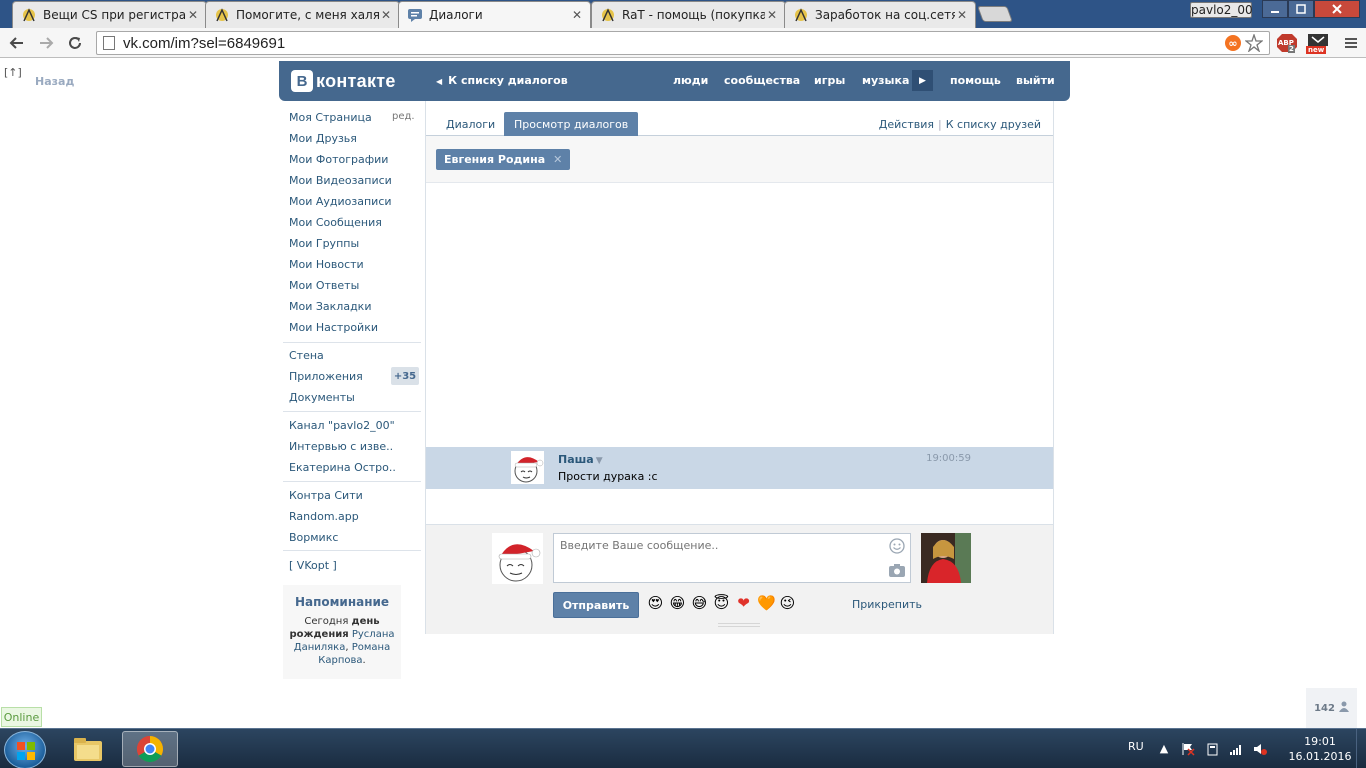 Image resolution: width=1366 pixels, height=768 pixels. I want to click on back-to-dialogs-link: ◀ К списку диалогов, so click(502, 80).